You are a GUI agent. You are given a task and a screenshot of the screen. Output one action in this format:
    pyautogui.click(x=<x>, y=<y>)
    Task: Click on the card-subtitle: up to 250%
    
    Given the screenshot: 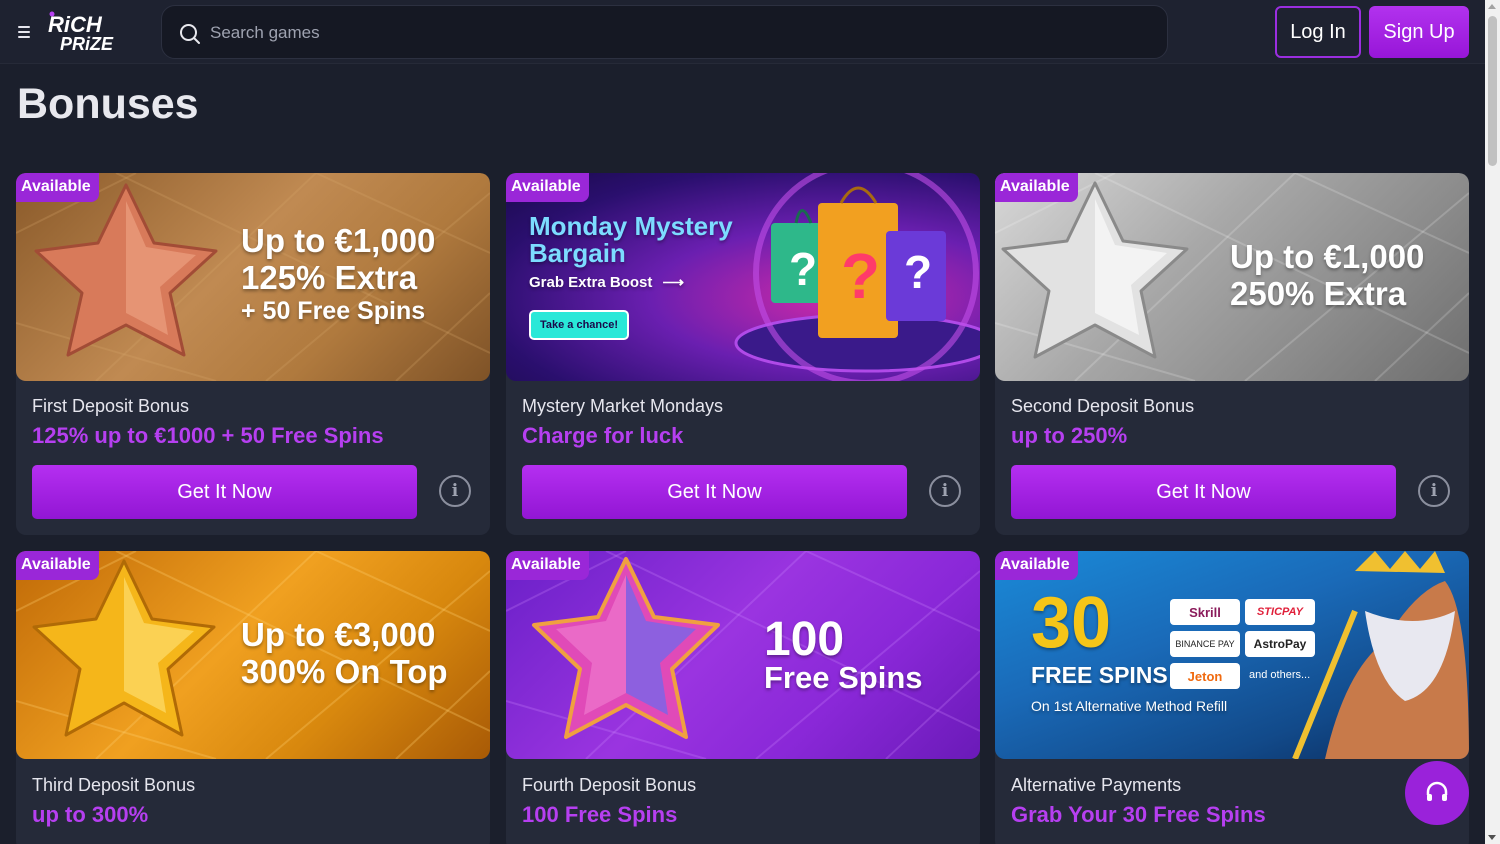 What is the action you would take?
    pyautogui.click(x=1069, y=435)
    